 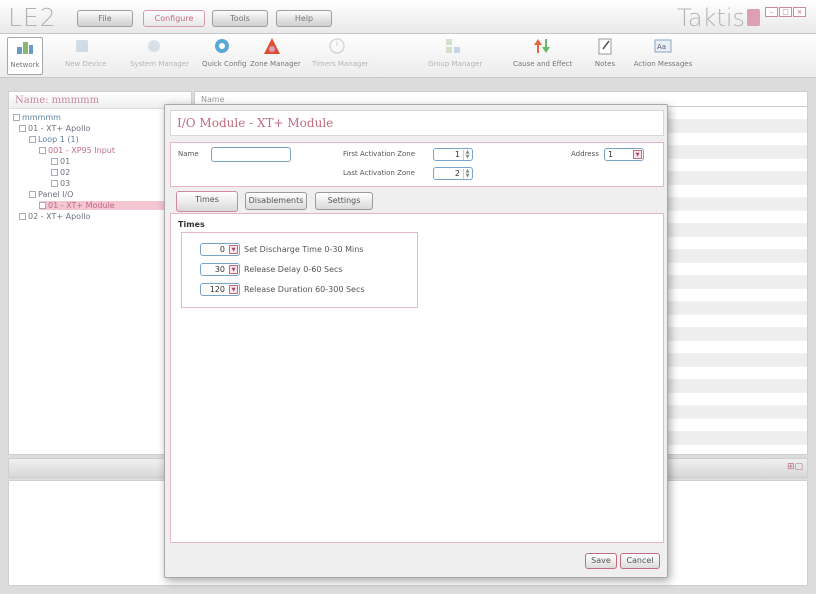 I want to click on close-icon: ×, so click(x=799, y=12).